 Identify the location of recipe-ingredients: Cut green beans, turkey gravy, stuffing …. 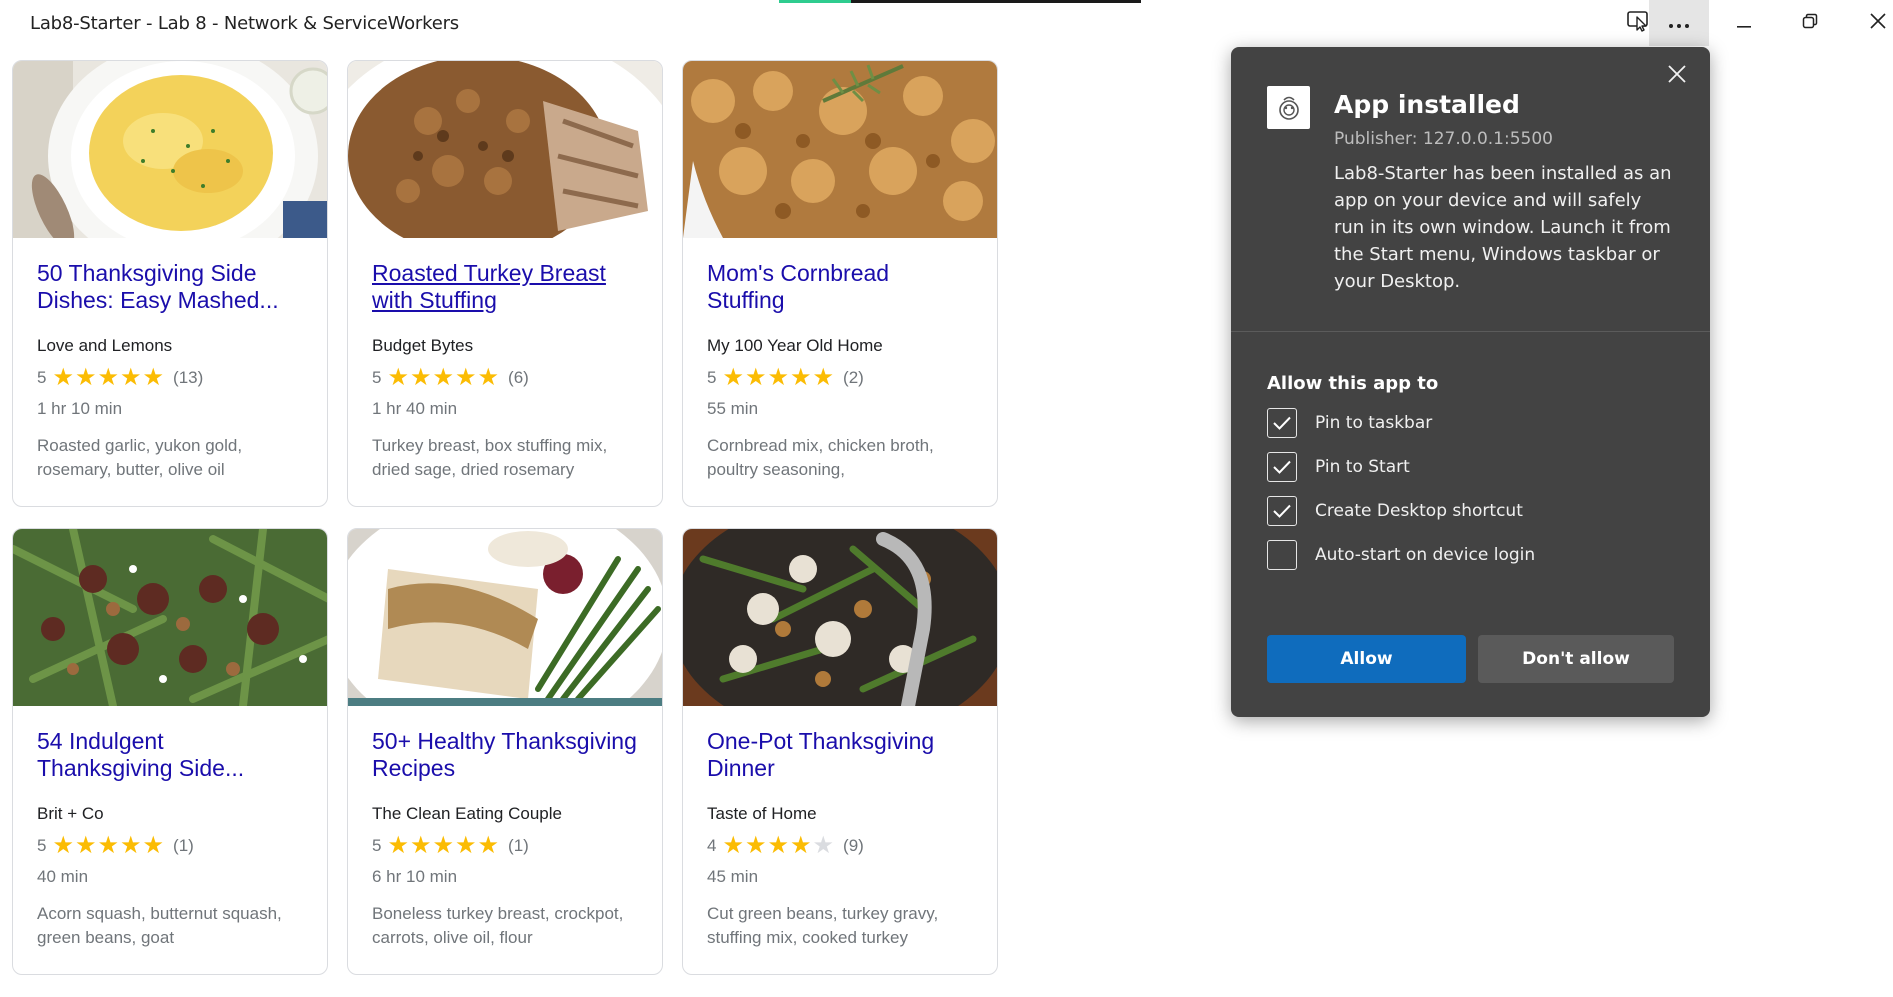
(823, 925).